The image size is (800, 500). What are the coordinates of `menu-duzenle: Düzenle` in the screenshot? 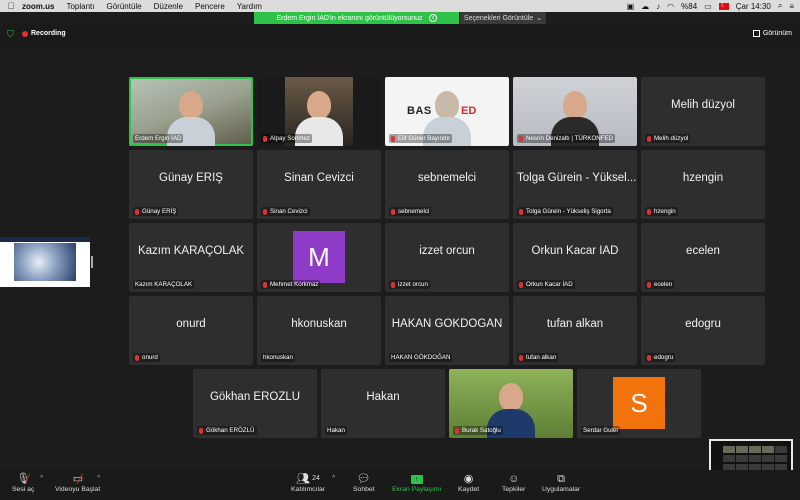 It's located at (168, 6).